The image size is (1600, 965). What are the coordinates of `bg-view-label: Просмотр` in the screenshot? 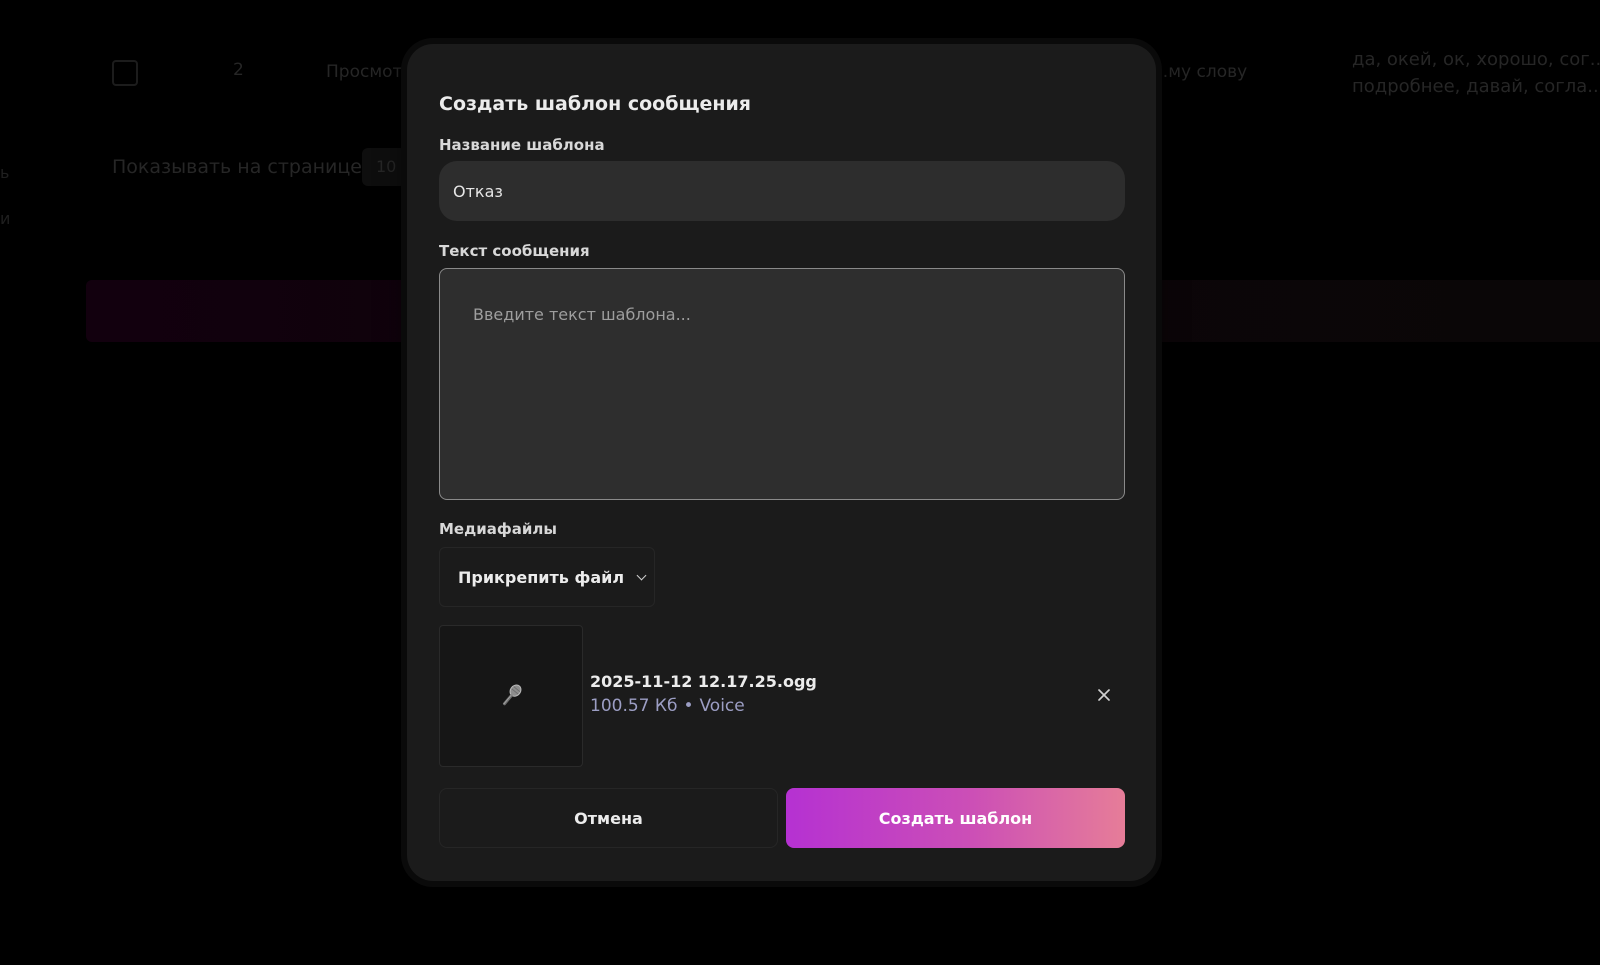 It's located at (370, 72).